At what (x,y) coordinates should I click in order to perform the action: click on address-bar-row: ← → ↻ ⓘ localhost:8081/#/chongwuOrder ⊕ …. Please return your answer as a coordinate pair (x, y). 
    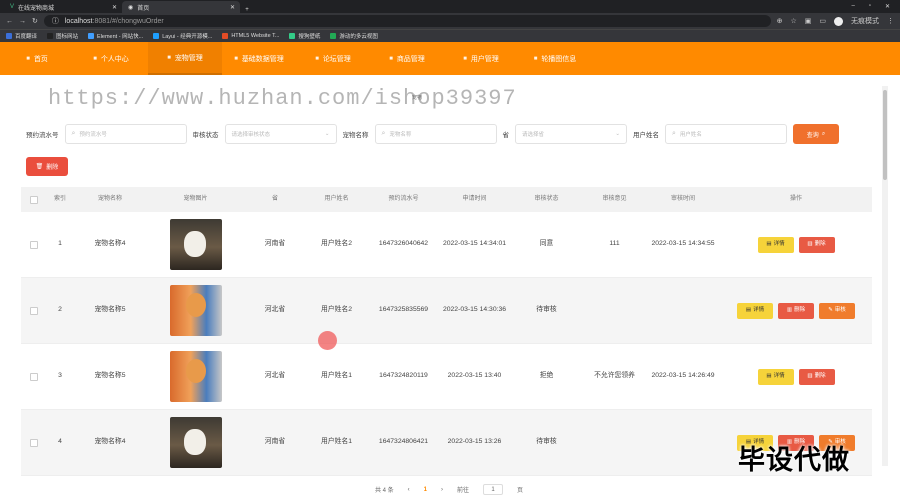
    Looking at the image, I should click on (450, 21).